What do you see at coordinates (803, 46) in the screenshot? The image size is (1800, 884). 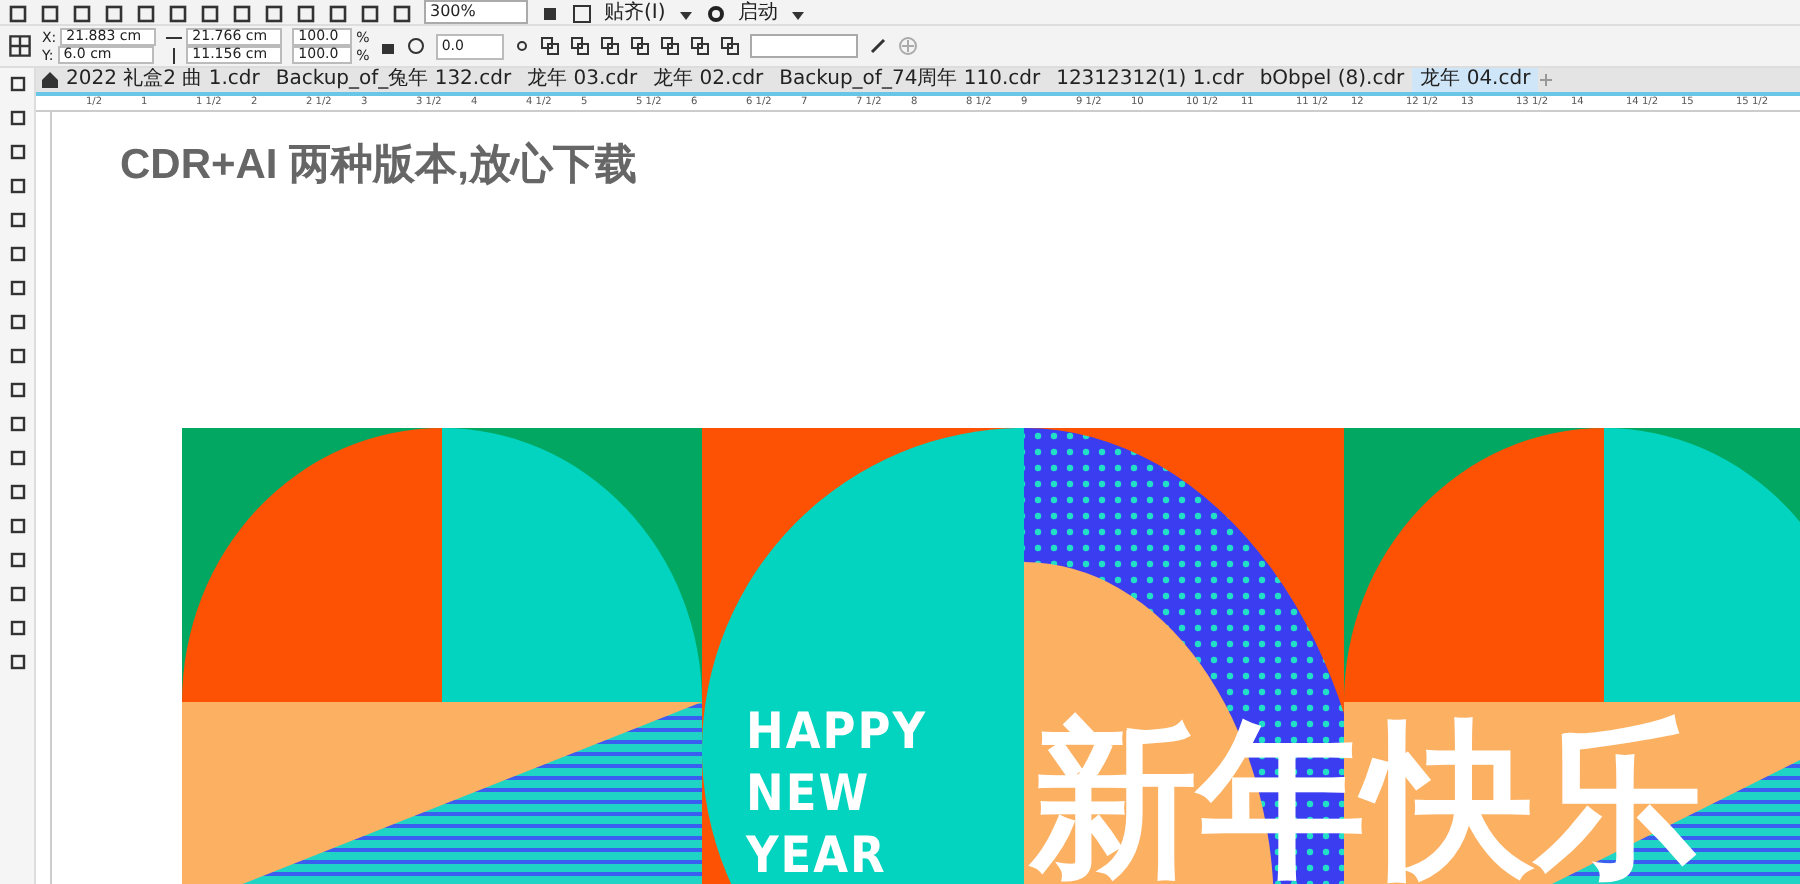 I see `color-dropdown` at bounding box center [803, 46].